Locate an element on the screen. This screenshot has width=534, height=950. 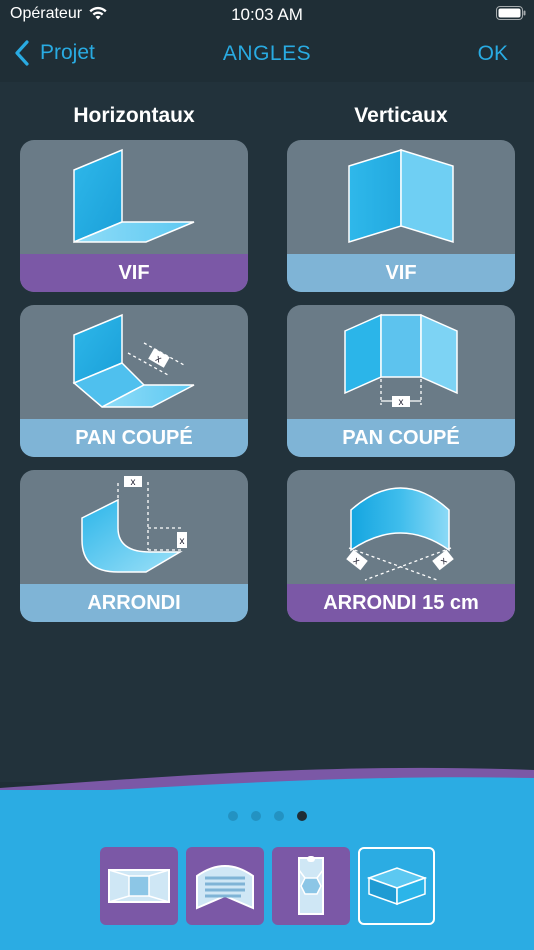
card-label: ARRONDI 15 cm is located at coordinates (401, 603).